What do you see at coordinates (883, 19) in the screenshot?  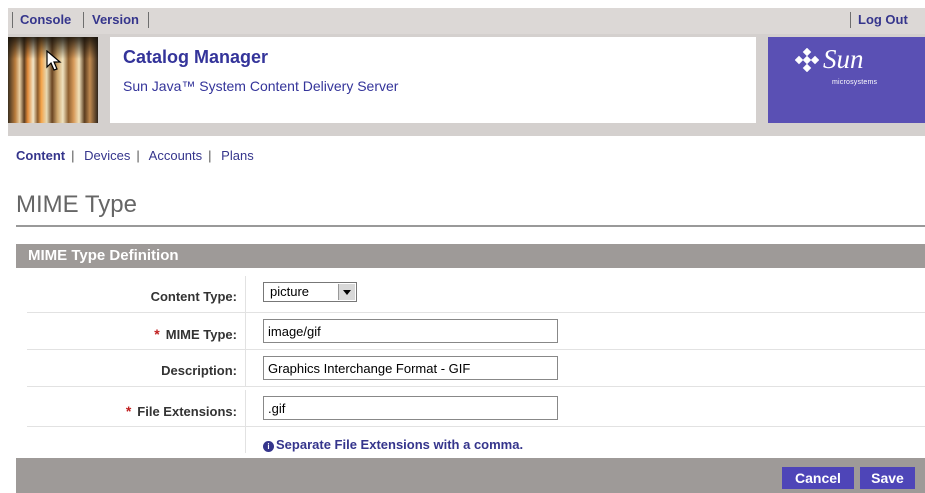 I see `logout-link: Log Out` at bounding box center [883, 19].